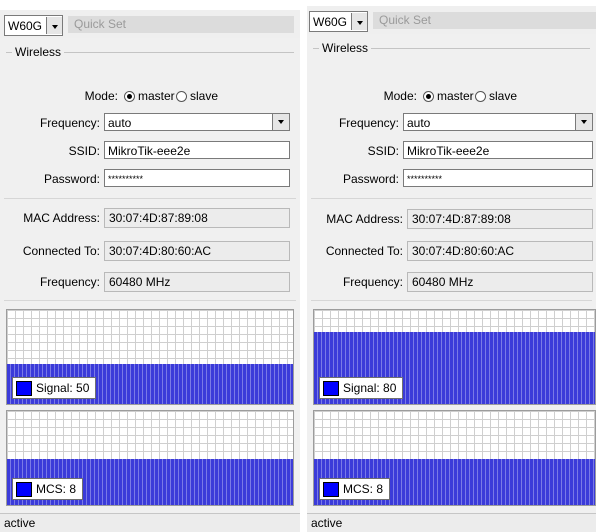 This screenshot has height=532, width=596. What do you see at coordinates (454, 357) in the screenshot?
I see `signal-graph: Signal: 80` at bounding box center [454, 357].